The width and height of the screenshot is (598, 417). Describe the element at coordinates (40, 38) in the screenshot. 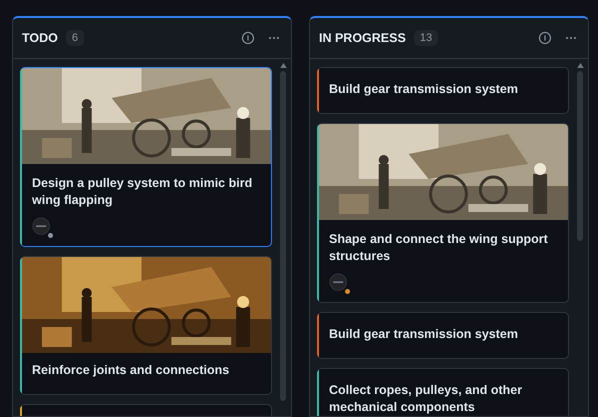

I see `column-title: TODO` at that location.